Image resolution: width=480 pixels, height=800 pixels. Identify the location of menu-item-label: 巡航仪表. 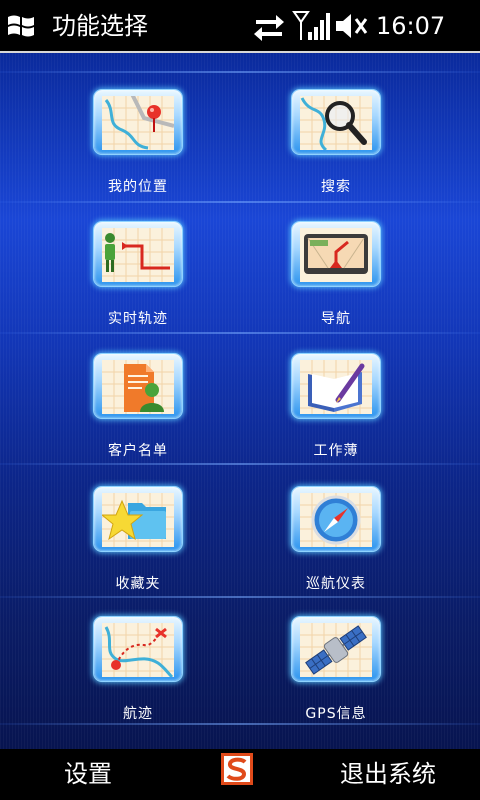
(336, 584).